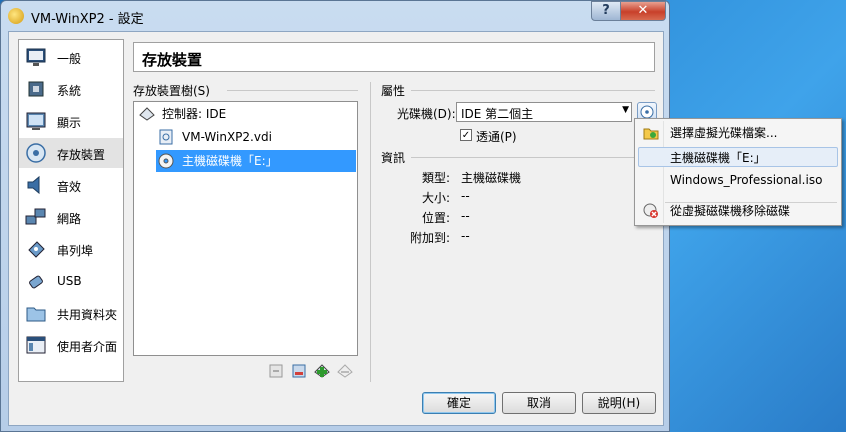 This screenshot has width=846, height=432. Describe the element at coordinates (625, 110) in the screenshot. I see `chevron-down-icon: ▼` at that location.